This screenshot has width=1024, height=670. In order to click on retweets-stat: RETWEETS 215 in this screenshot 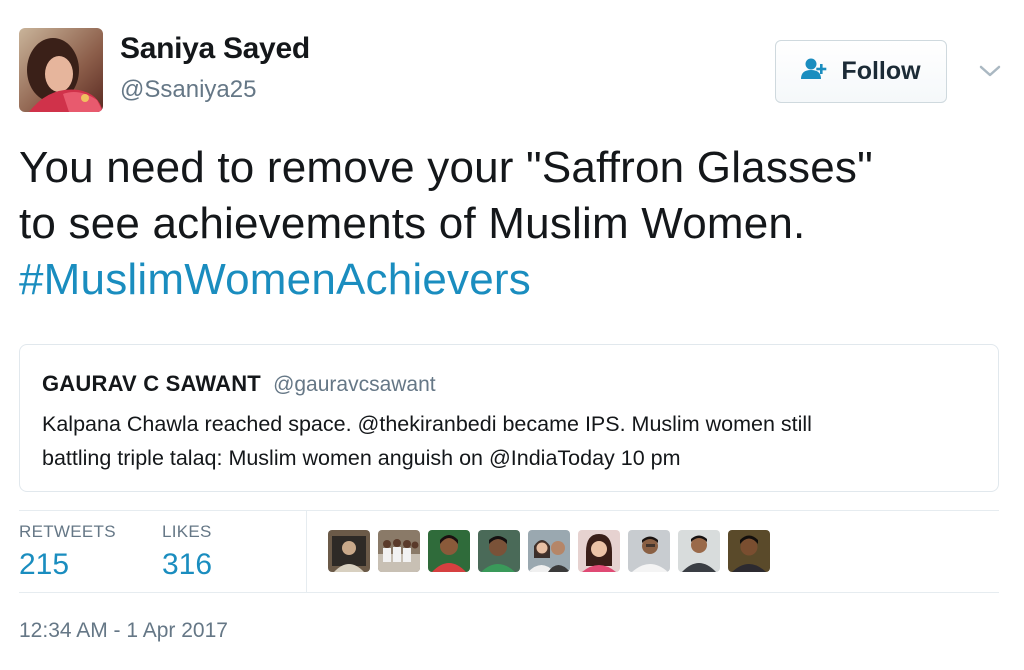, I will do `click(67, 552)`.